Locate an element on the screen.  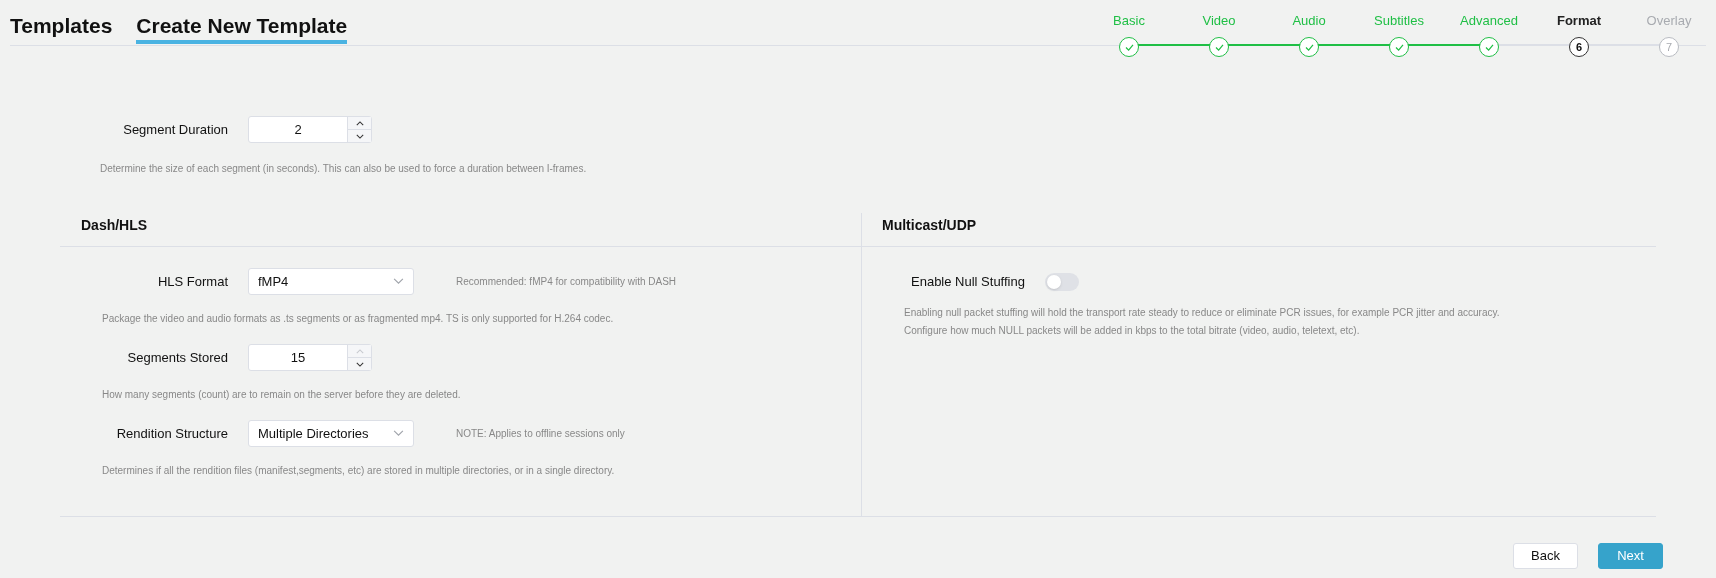
field-label: Segment Duration is located at coordinates (175, 129).